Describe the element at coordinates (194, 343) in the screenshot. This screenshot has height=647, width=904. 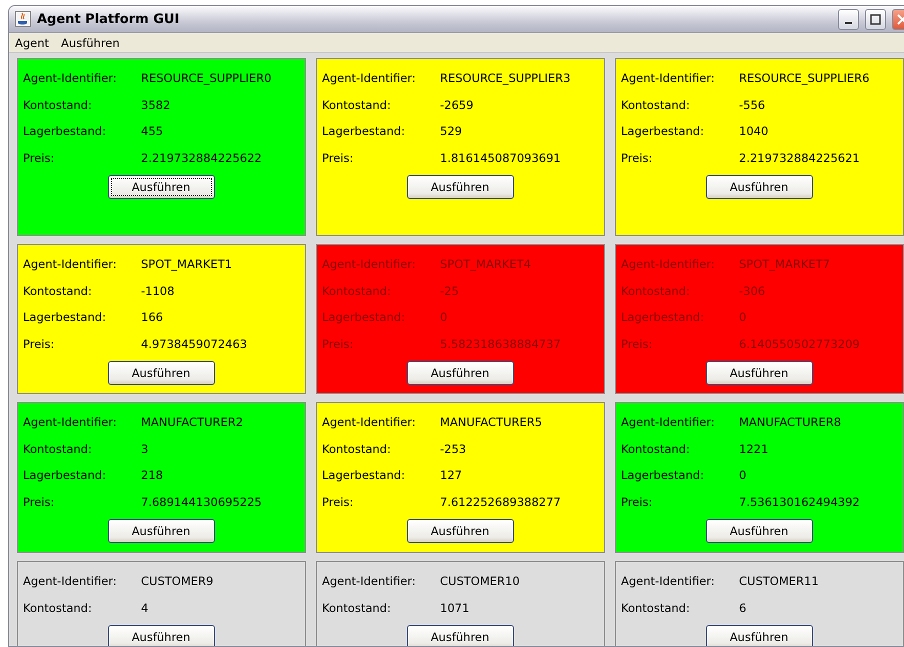
I see `field-value: 4.9738459072463` at that location.